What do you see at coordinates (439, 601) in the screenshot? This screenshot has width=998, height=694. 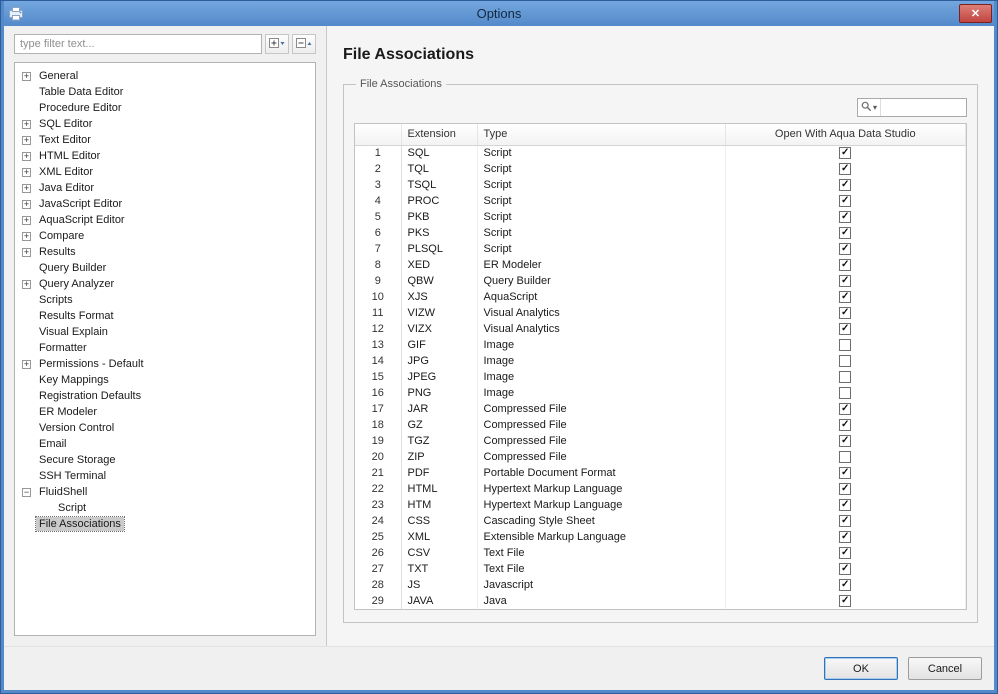 I see `extension-cell: JAVA` at bounding box center [439, 601].